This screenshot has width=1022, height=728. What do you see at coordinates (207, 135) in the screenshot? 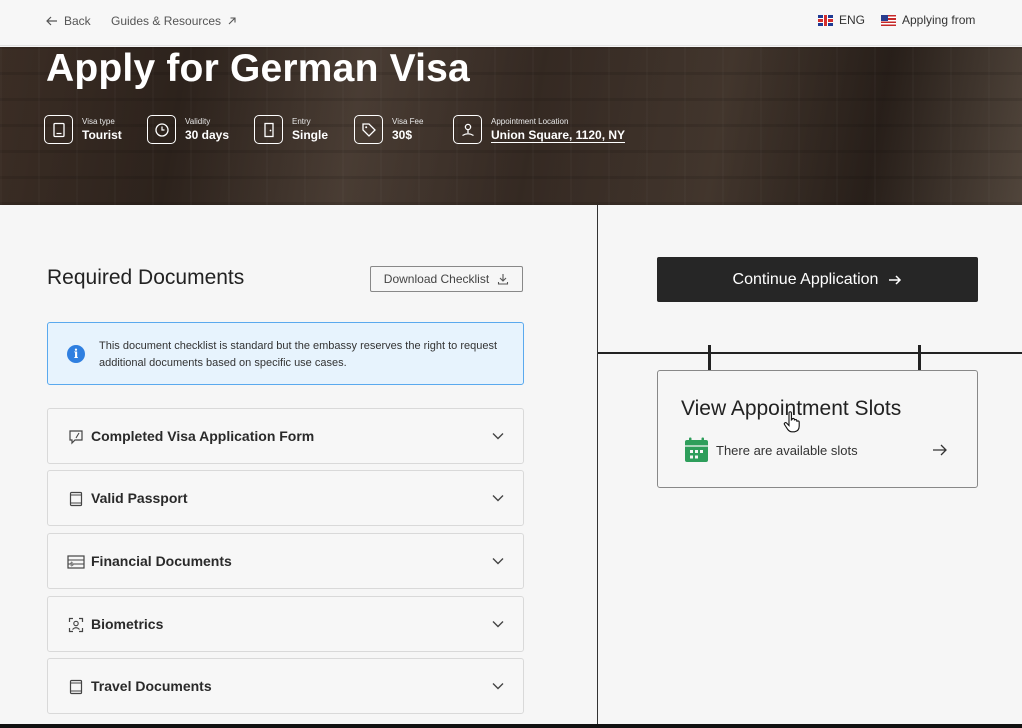
I see `fact-value: 30 days` at bounding box center [207, 135].